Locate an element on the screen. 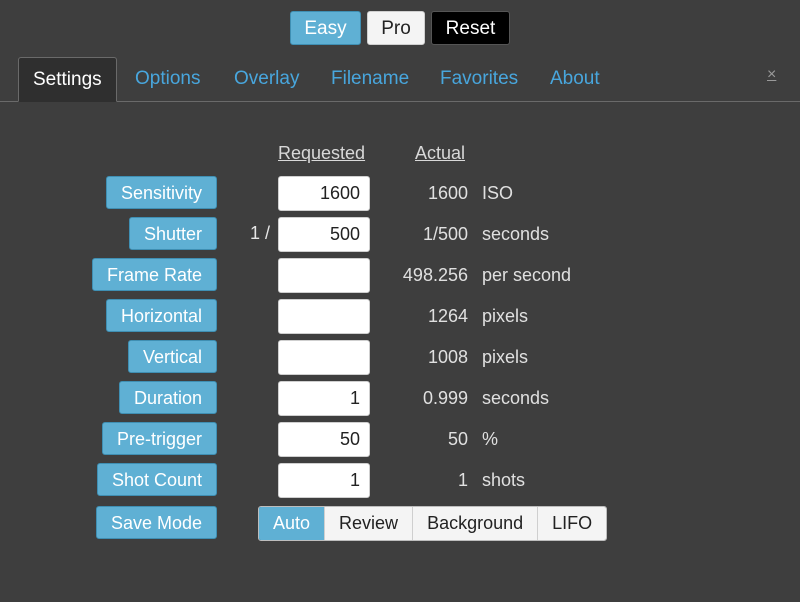 This screenshot has height=602, width=800. requested-column-header: Requested is located at coordinates (322, 153).